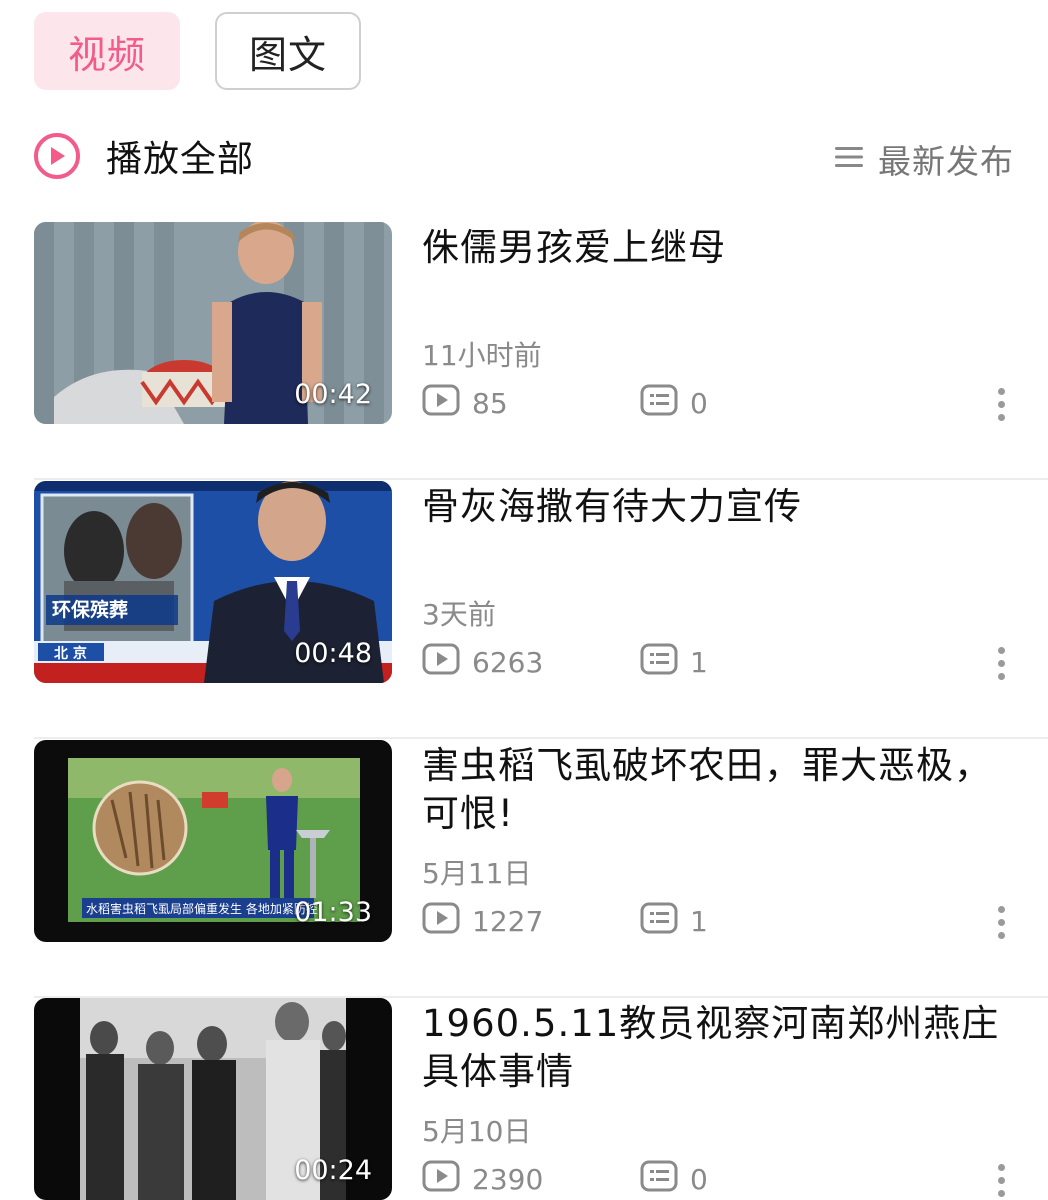 The width and height of the screenshot is (1048, 1200). I want to click on view-count-value: 85, so click(490, 403).